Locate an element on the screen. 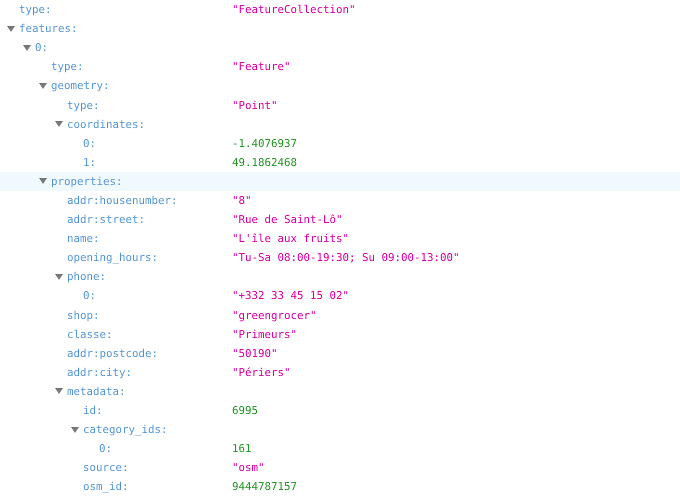 This screenshot has width=680, height=500. property-value: "FeatureCollection" is located at coordinates (294, 9).